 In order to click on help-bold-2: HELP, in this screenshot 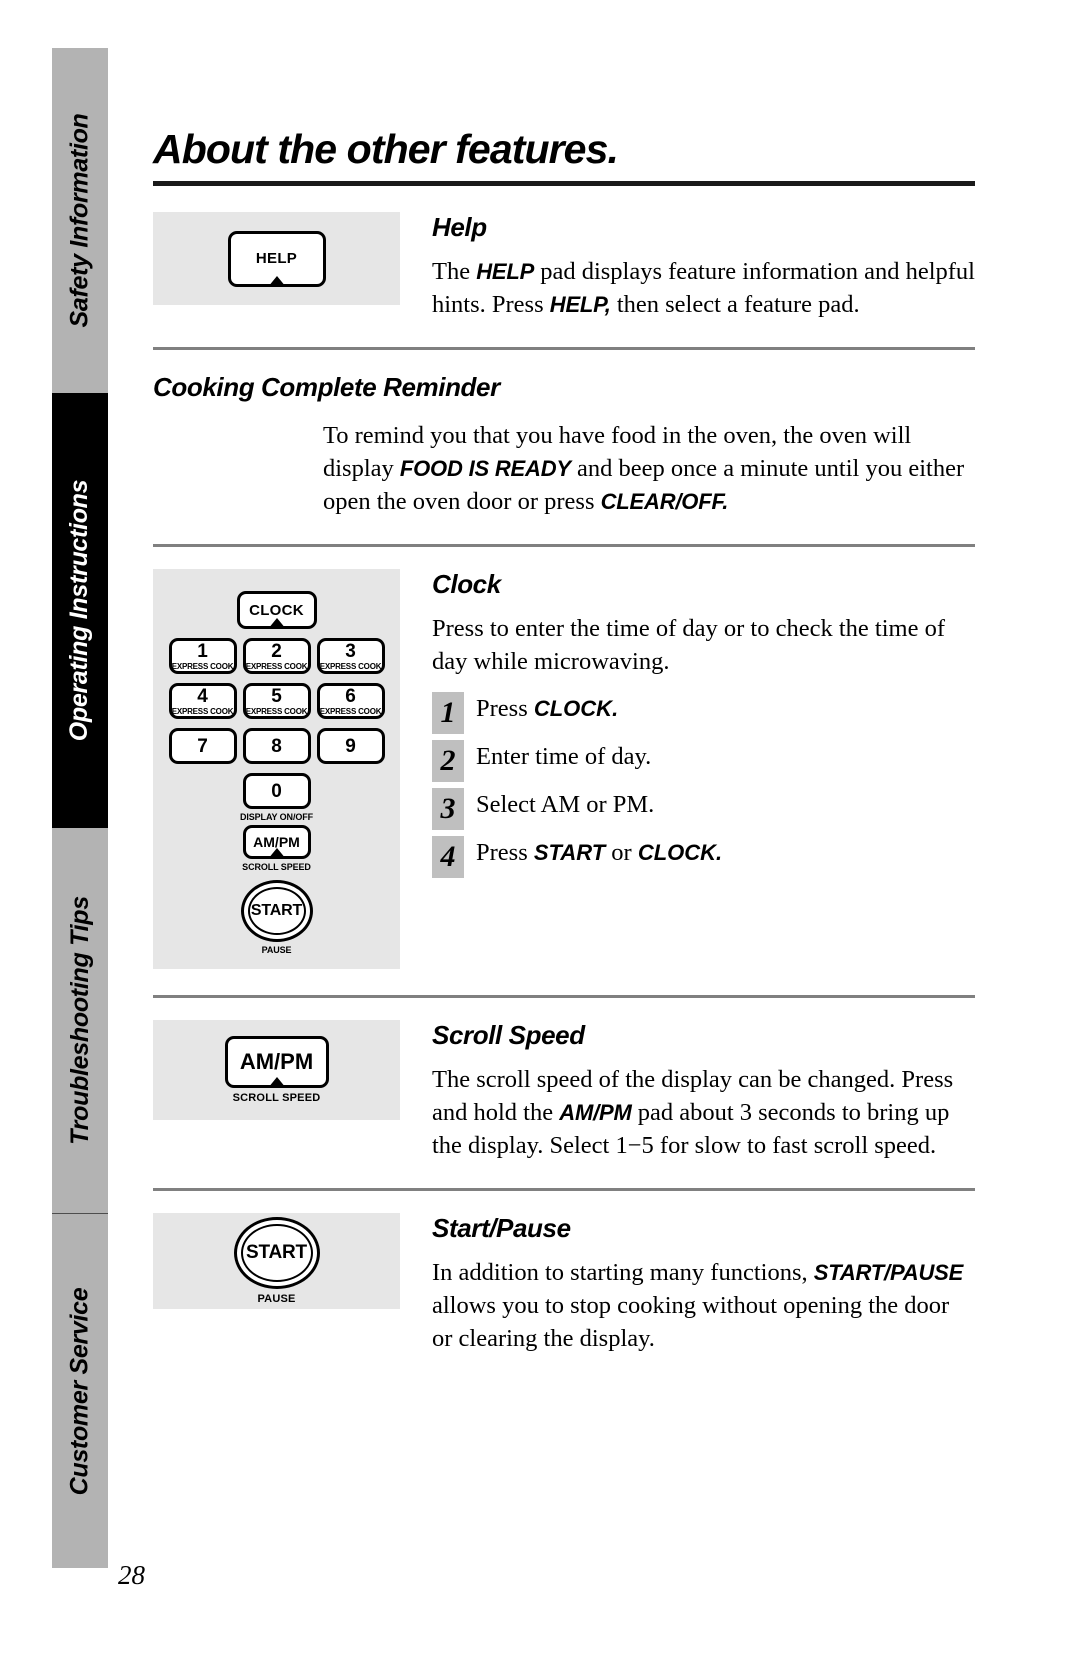, I will do `click(580, 304)`.